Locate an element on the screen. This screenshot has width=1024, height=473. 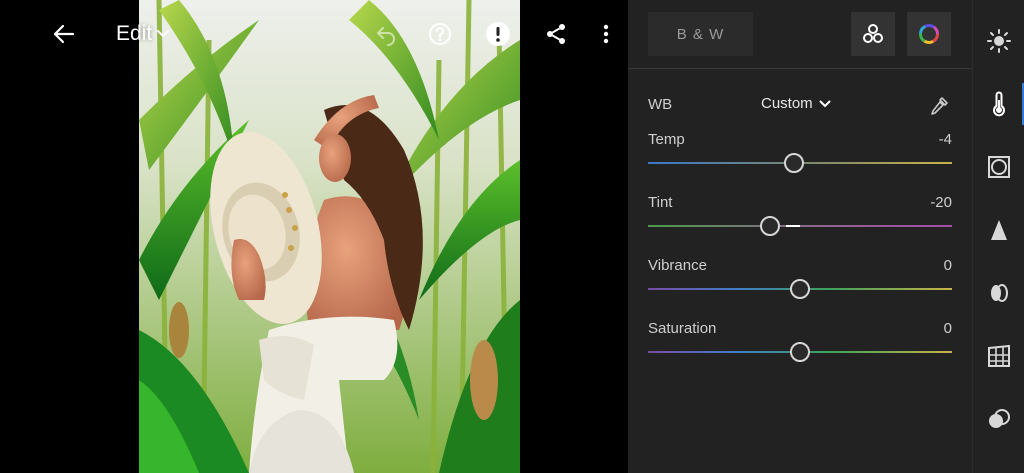
saturation-value: 0 is located at coordinates (948, 328).